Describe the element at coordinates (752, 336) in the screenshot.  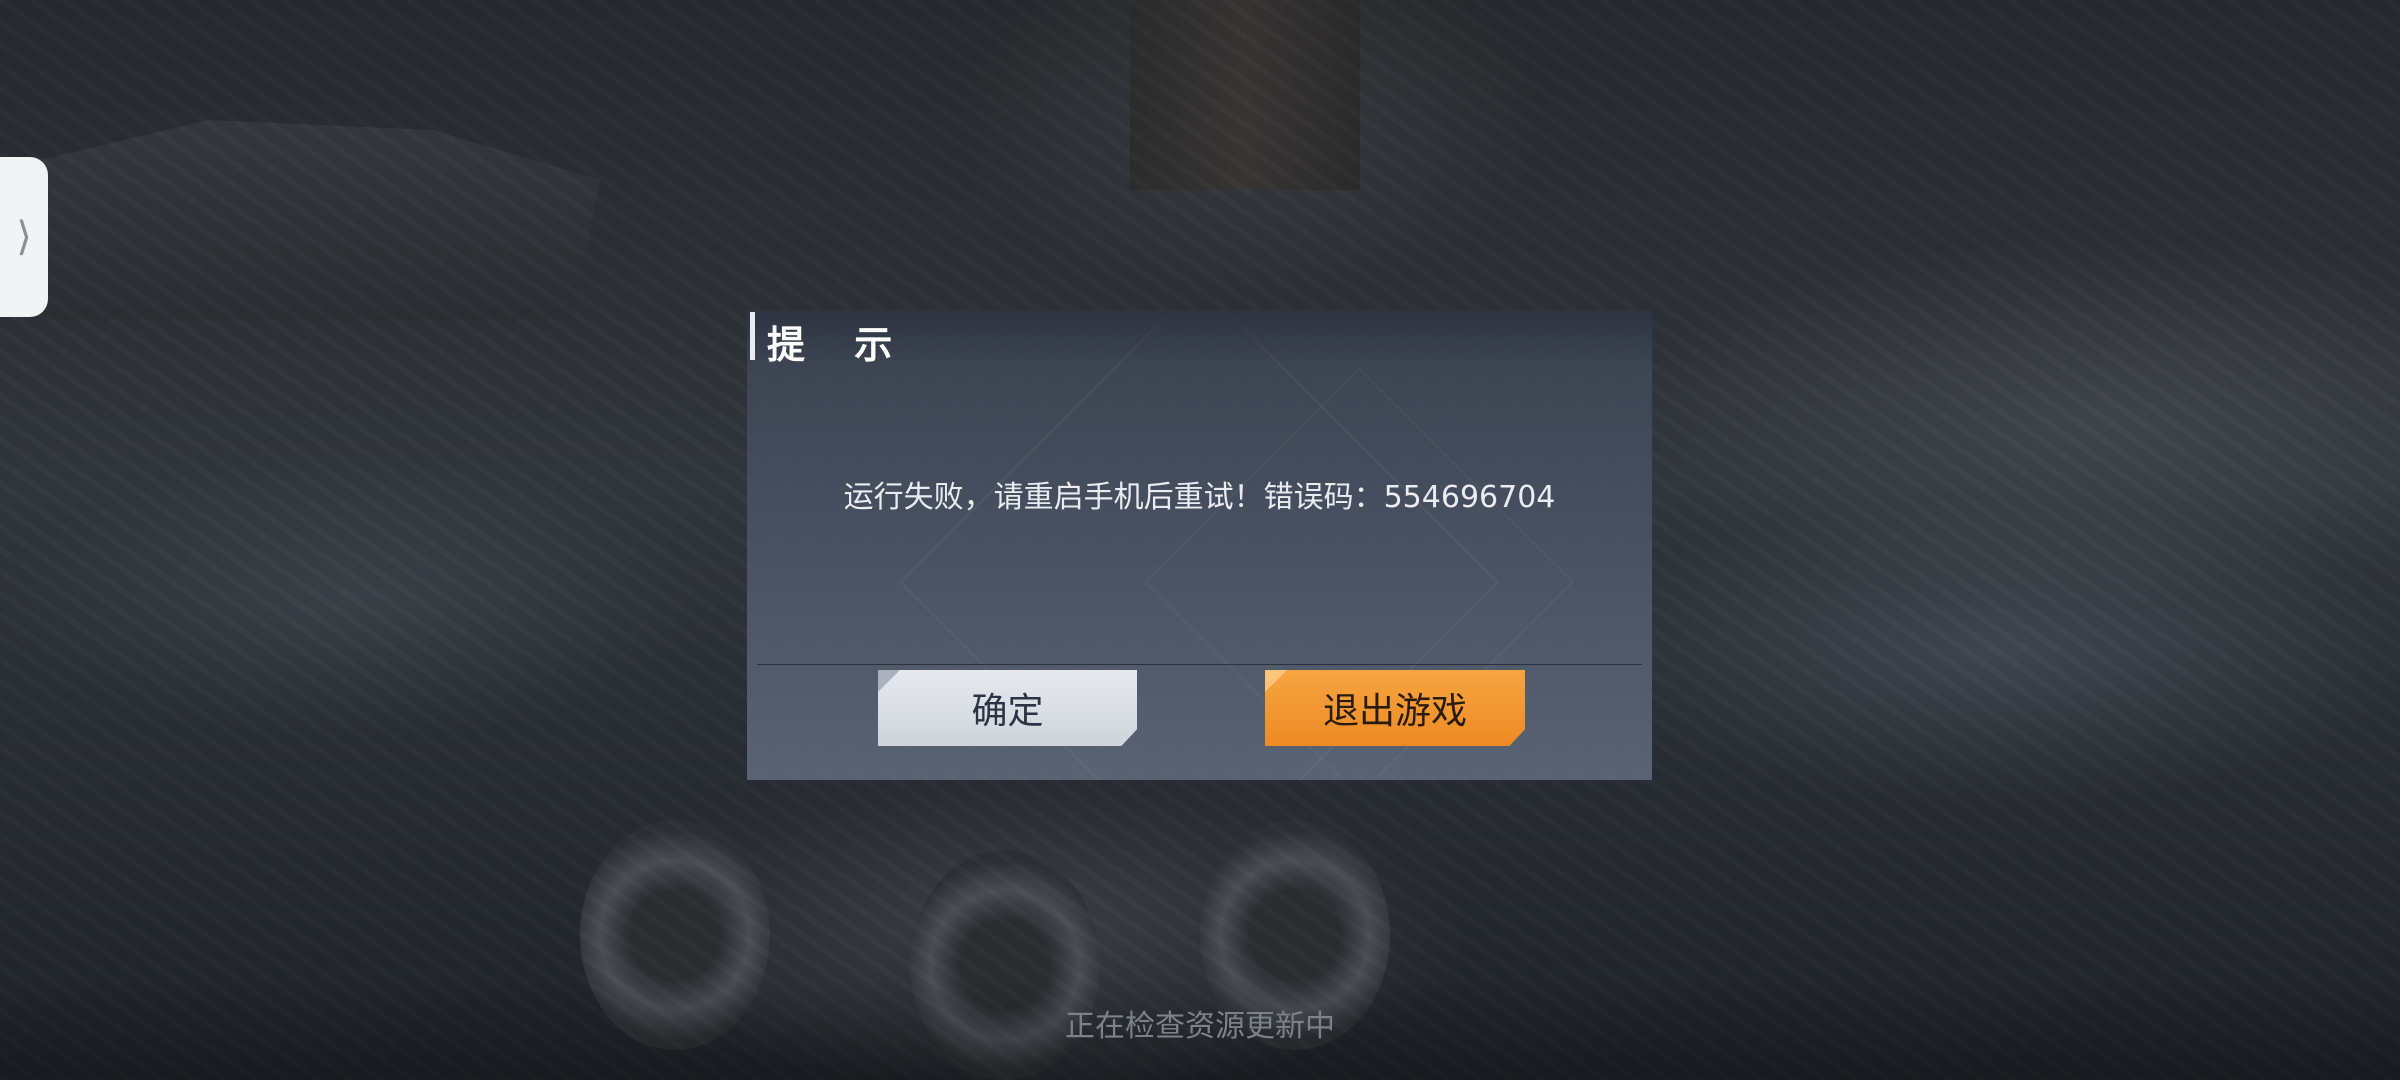
I see `title-accent-bar` at that location.